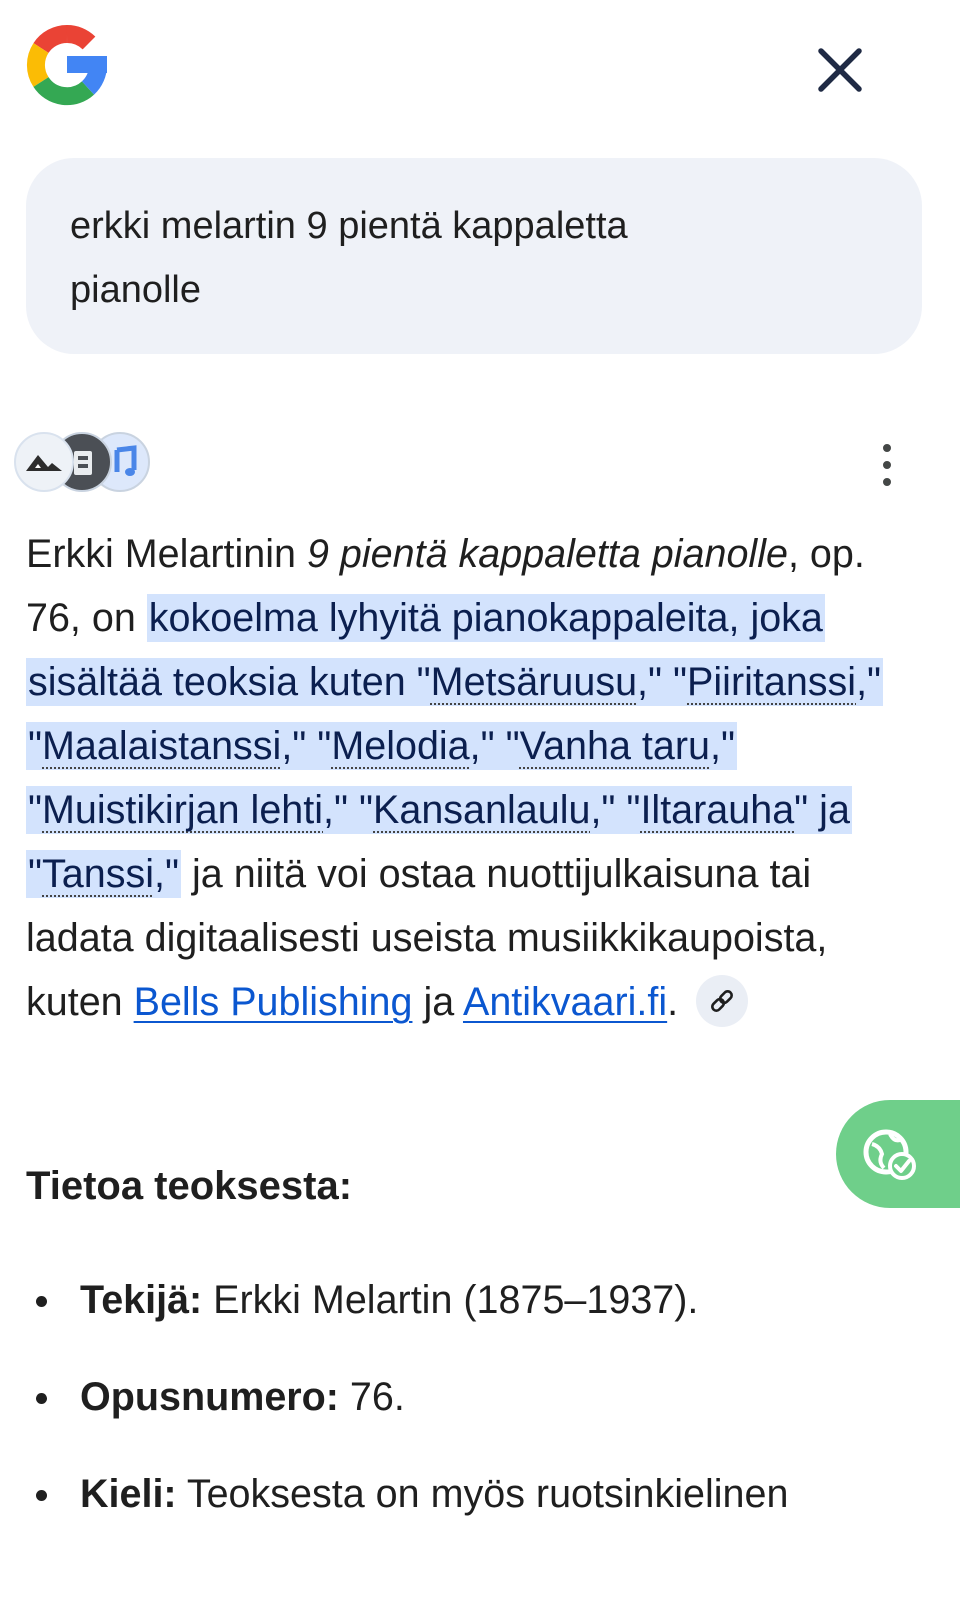 The width and height of the screenshot is (960, 1607). What do you see at coordinates (717, 810) in the screenshot?
I see `piece-iltarauha: Iltarauha` at bounding box center [717, 810].